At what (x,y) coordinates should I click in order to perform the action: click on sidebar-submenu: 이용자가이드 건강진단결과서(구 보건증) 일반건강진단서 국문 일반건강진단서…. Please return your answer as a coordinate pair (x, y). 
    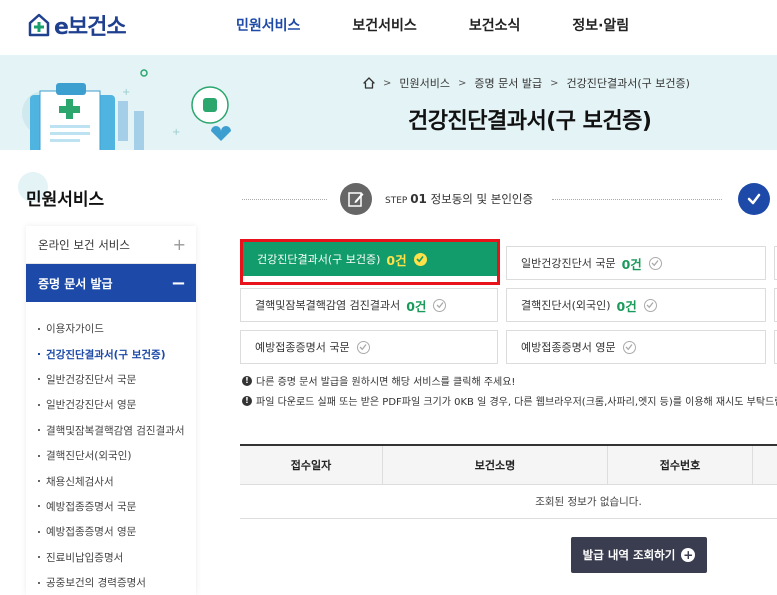
    Looking at the image, I should click on (111, 448).